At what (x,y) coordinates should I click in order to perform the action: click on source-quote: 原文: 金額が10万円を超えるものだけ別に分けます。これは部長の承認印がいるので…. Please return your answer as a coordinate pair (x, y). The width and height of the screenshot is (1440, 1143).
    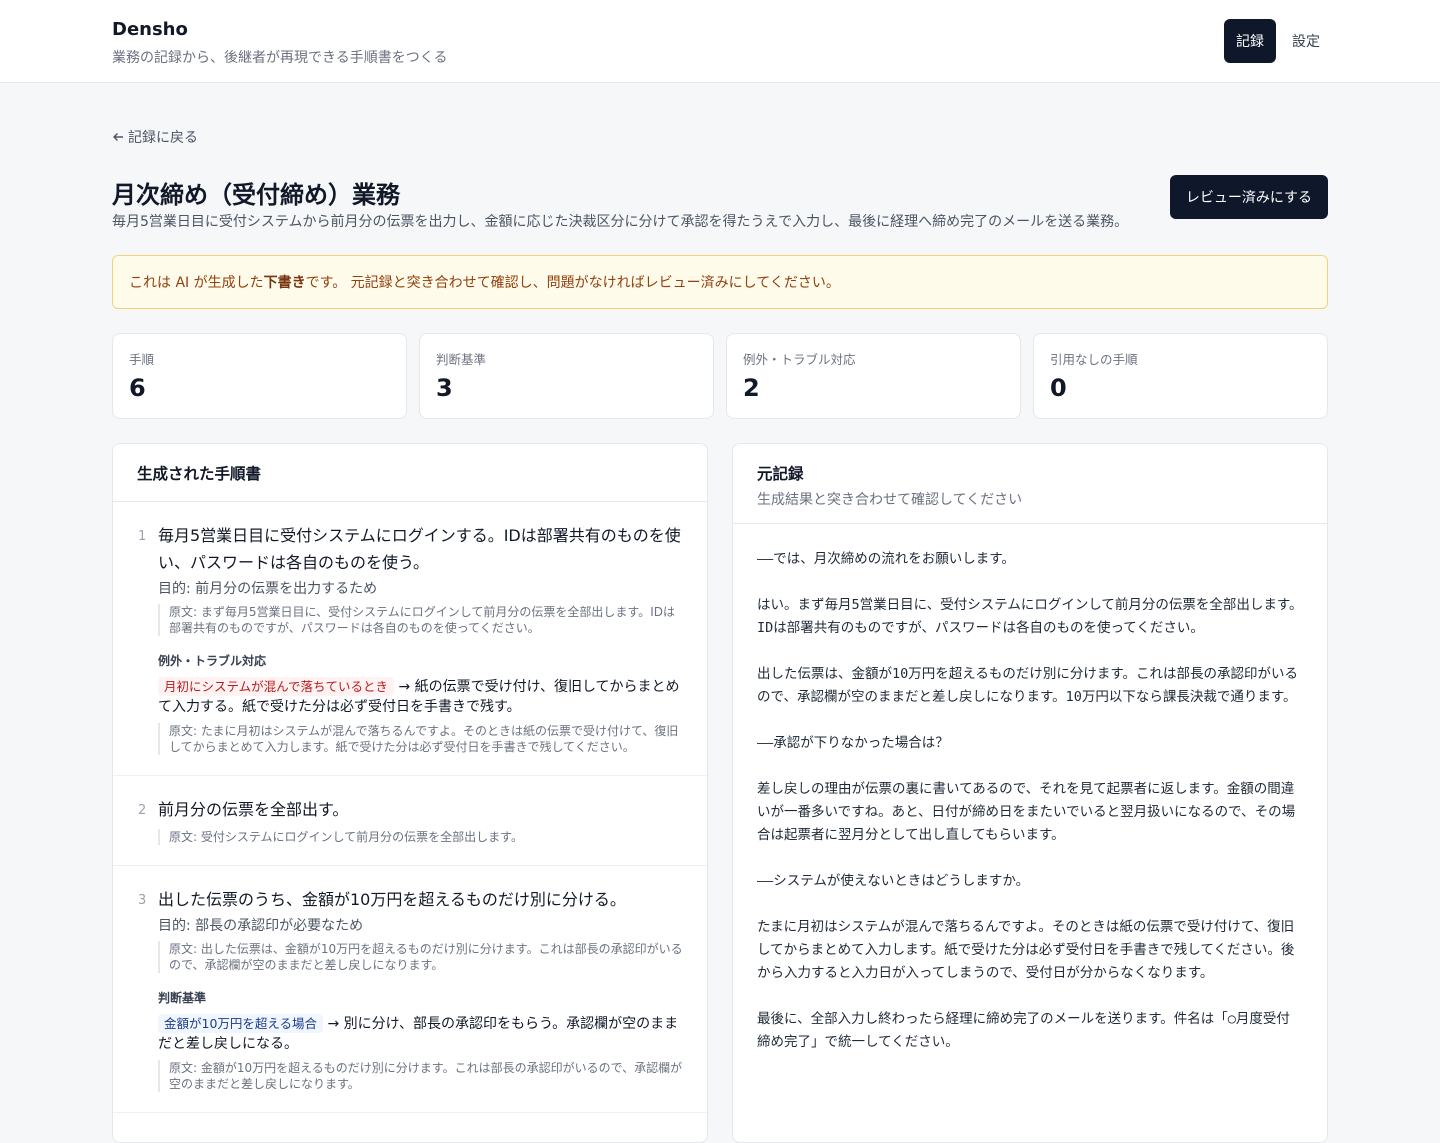
    Looking at the image, I should click on (420, 1076).